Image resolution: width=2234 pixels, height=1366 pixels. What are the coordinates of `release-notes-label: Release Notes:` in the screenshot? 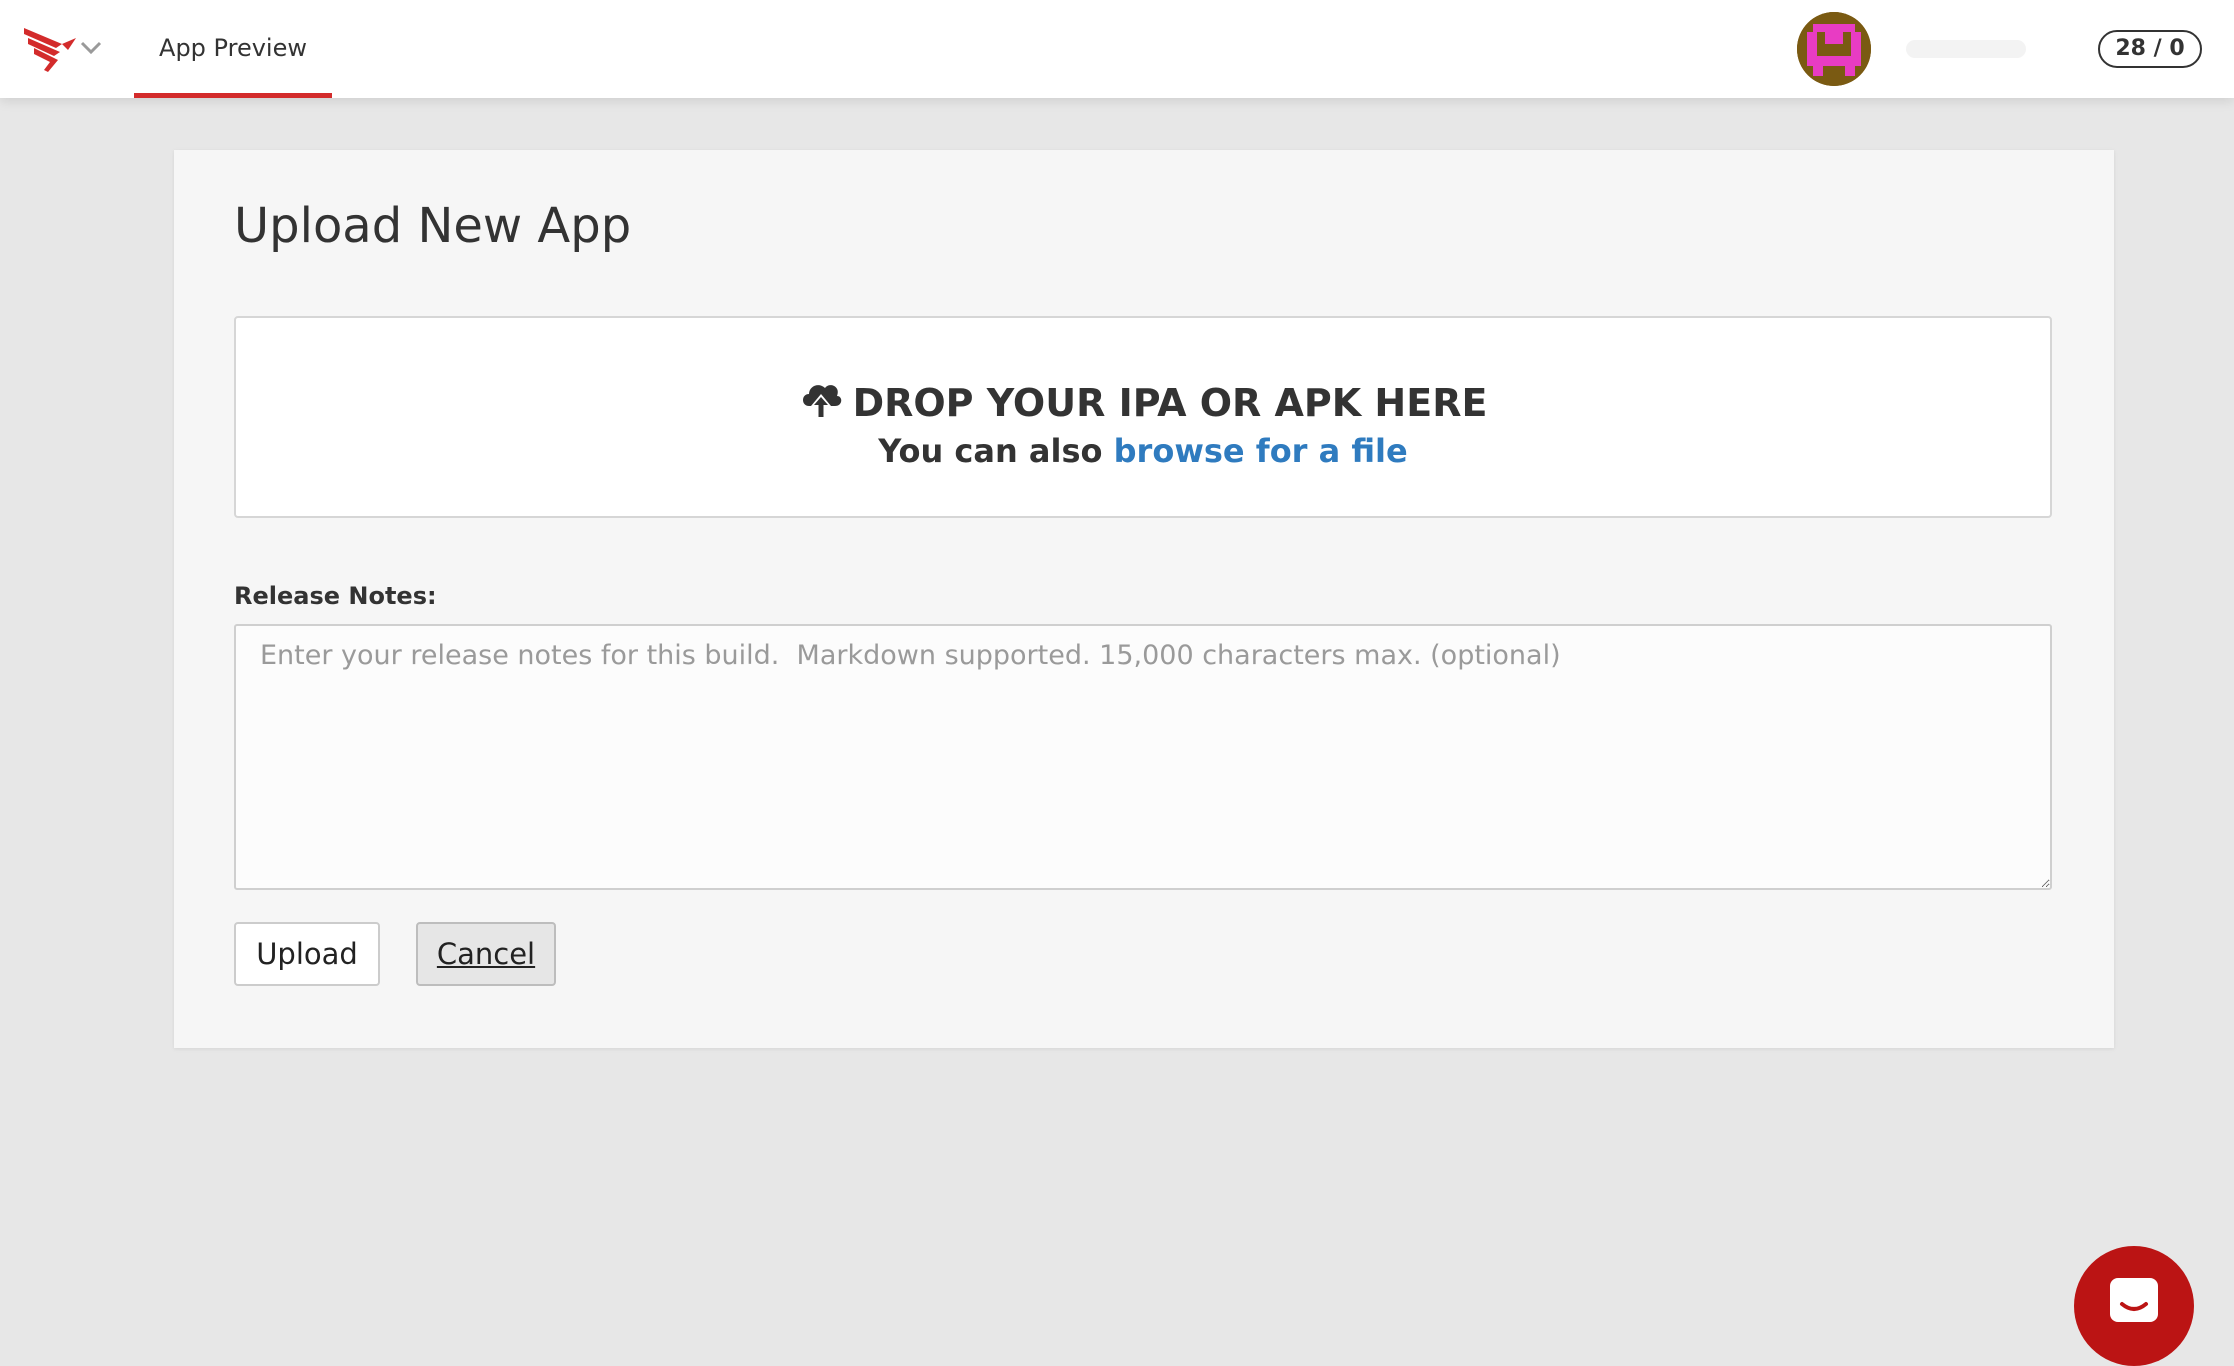 It's located at (335, 596).